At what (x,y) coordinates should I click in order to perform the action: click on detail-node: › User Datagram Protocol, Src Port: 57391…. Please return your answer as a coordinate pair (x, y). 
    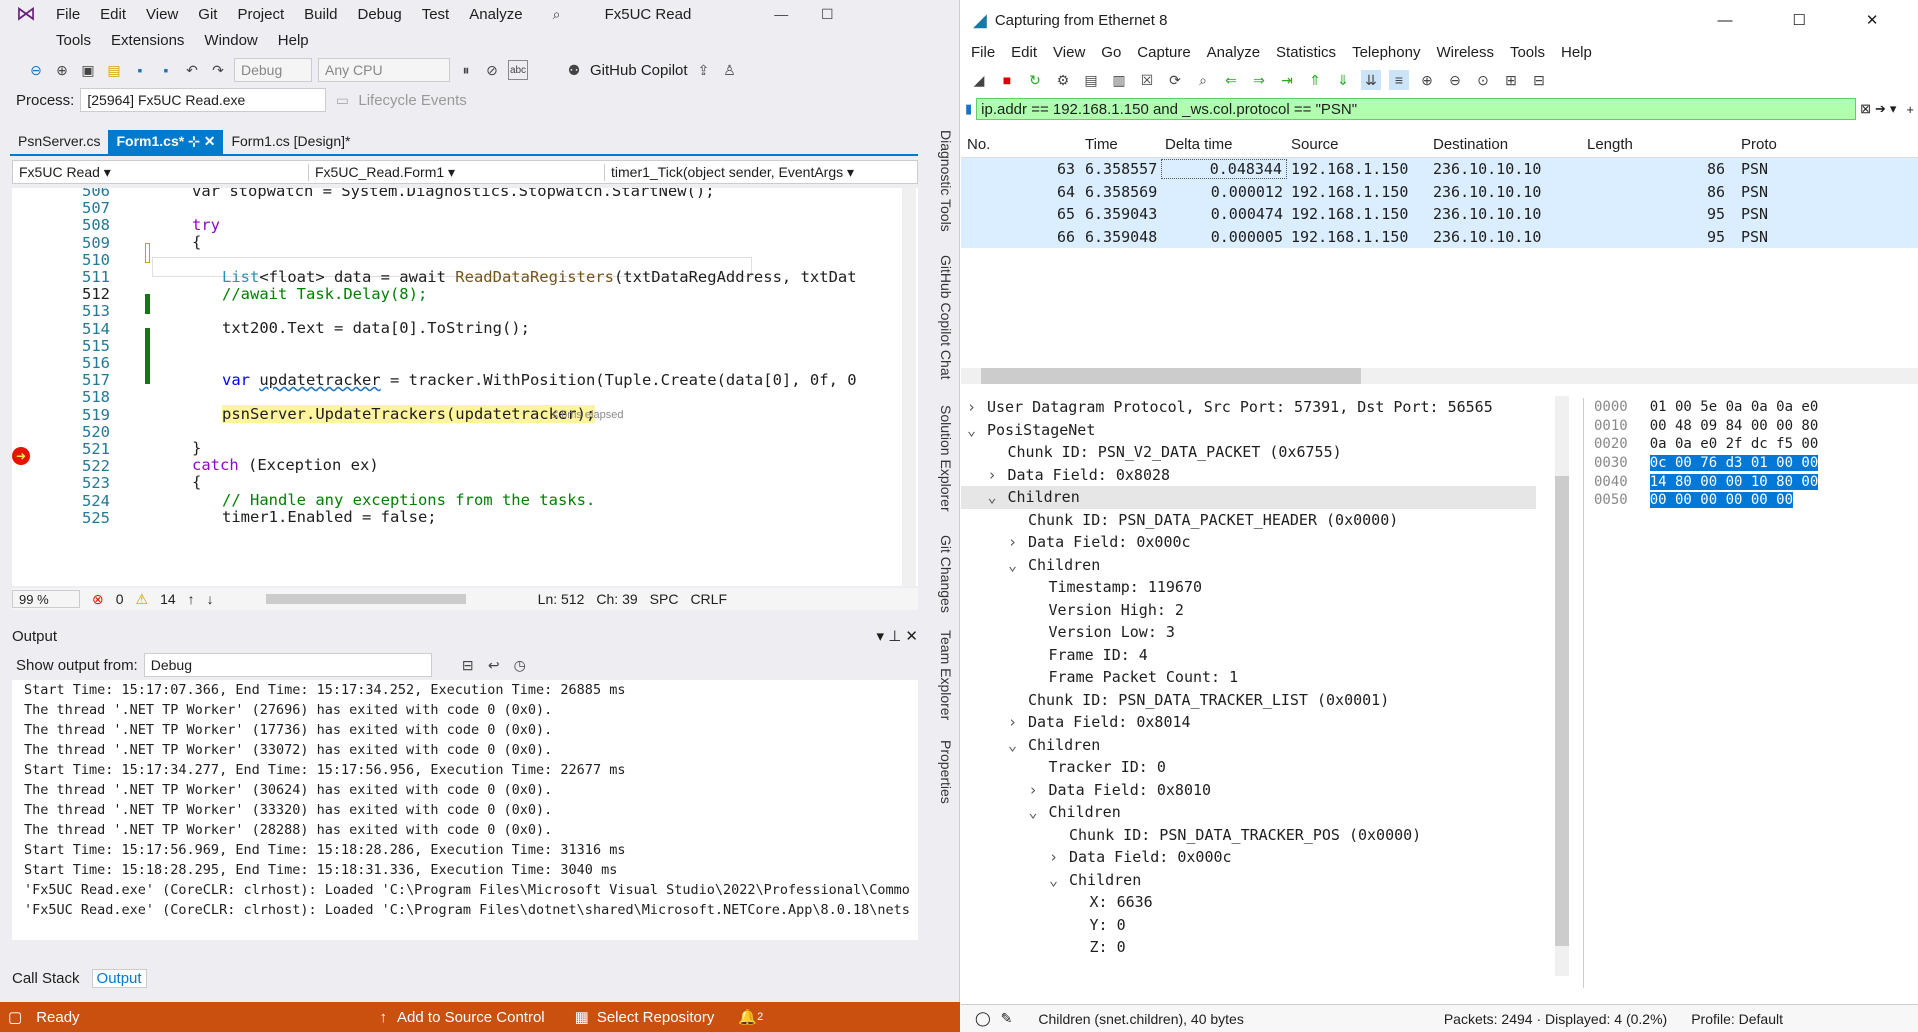
    Looking at the image, I should click on (1248, 407).